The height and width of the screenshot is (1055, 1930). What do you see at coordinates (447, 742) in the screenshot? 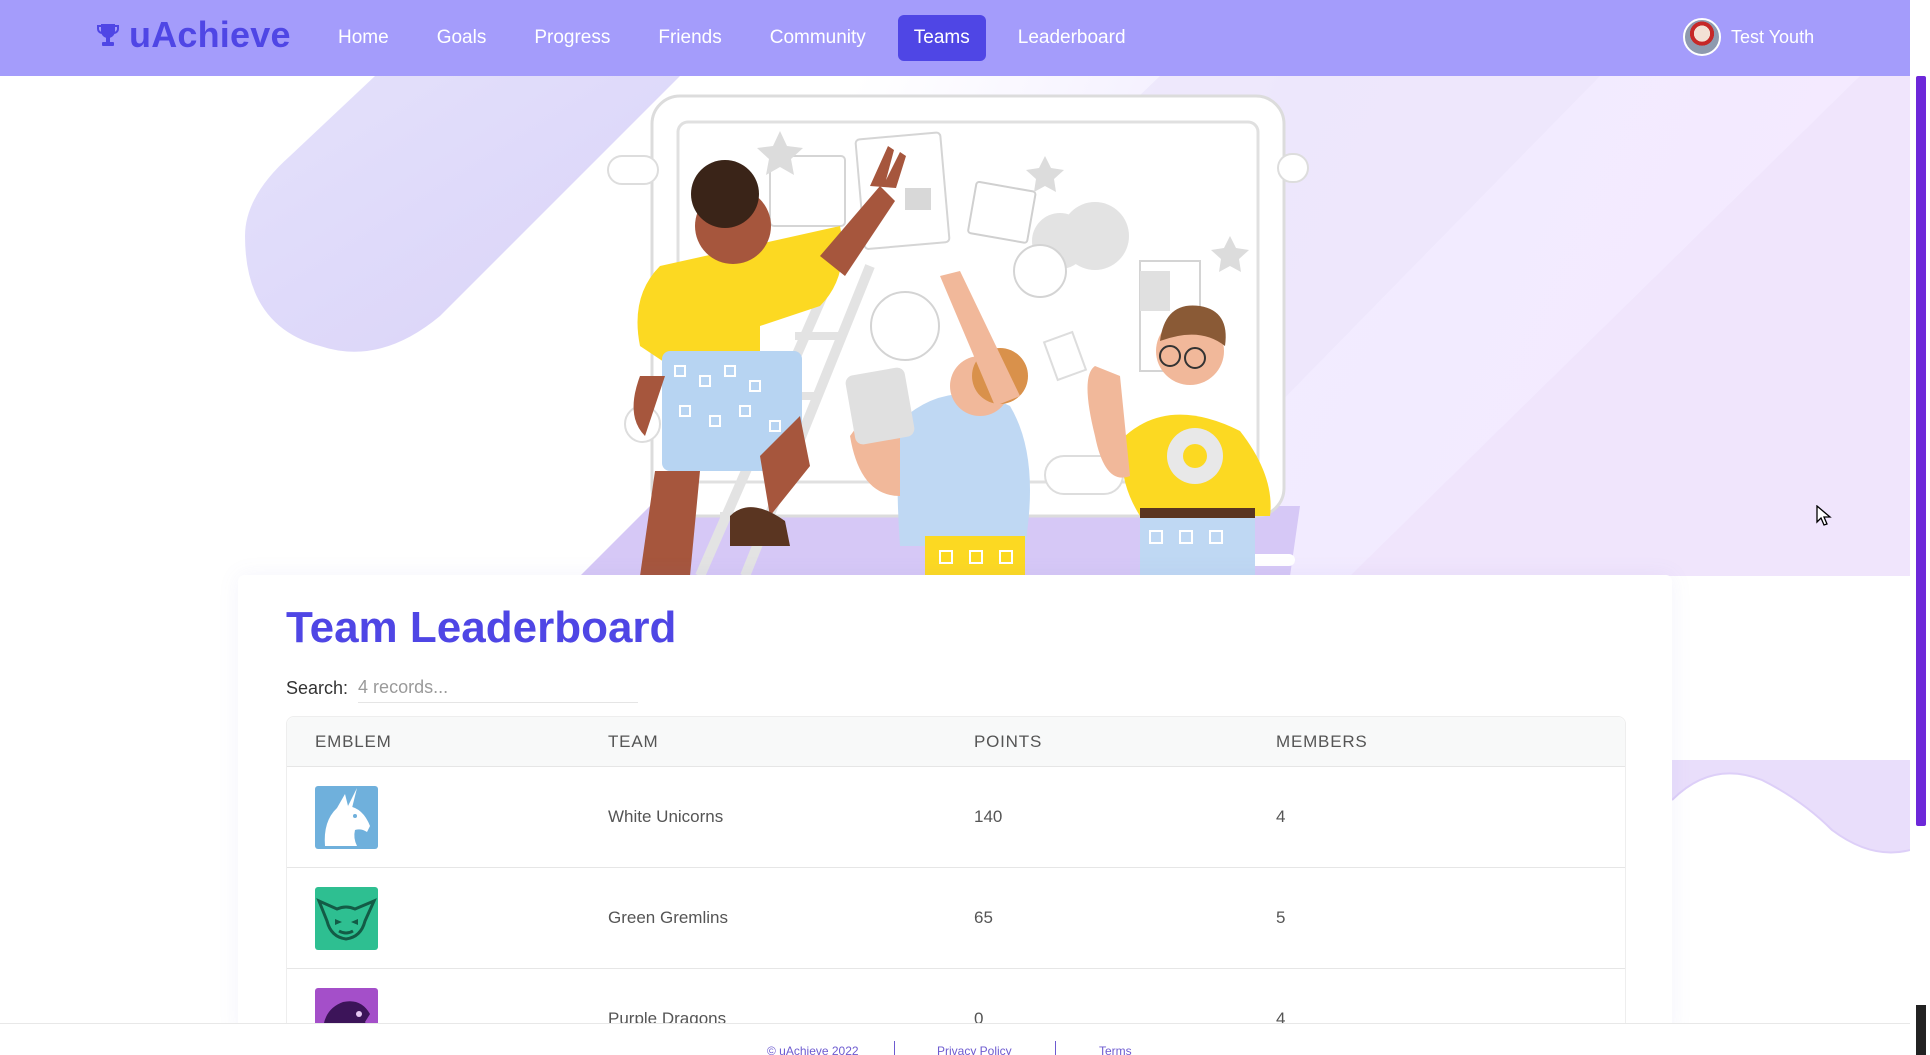
I see `column-header-emblem: EMBLEM` at bounding box center [447, 742].